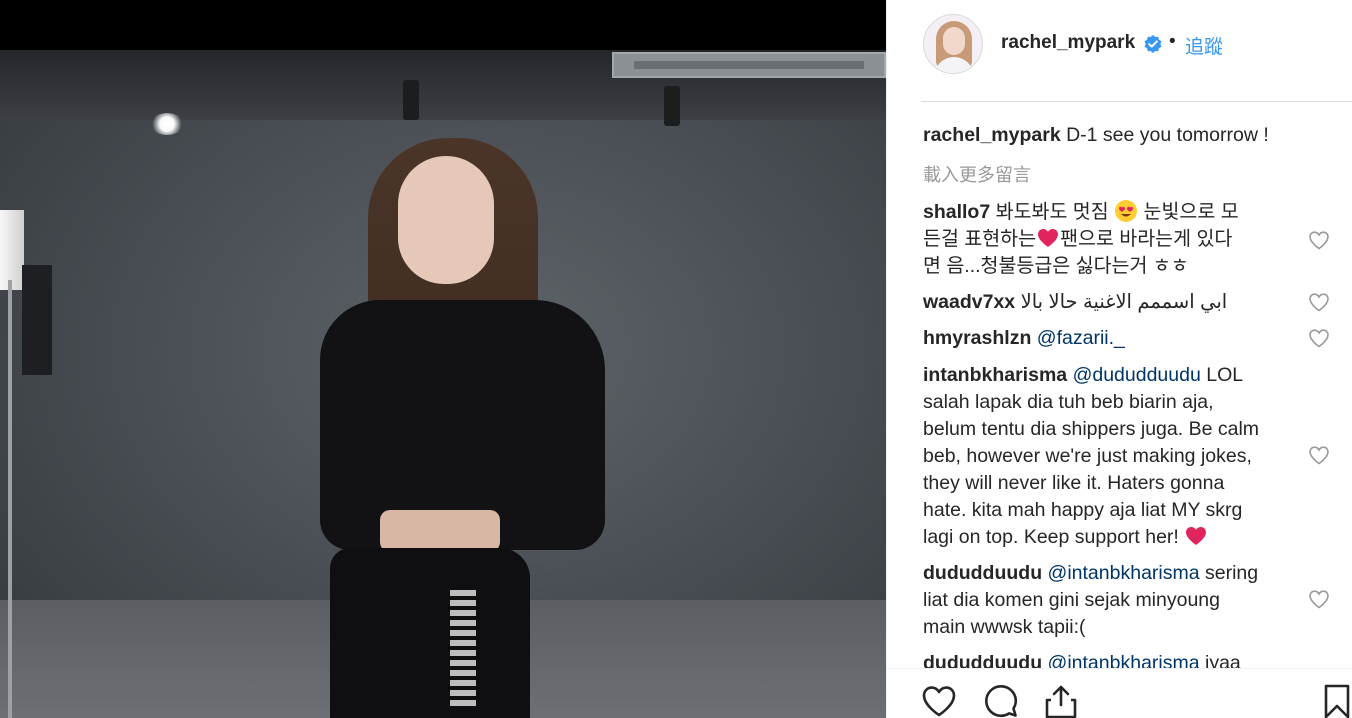 This screenshot has width=1352, height=718. I want to click on comment-mention: @fazarii._, so click(1081, 338).